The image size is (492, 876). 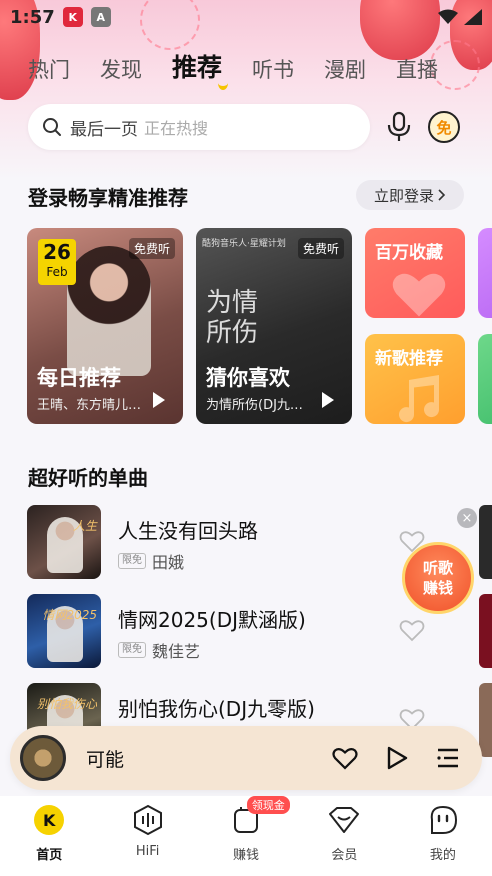 I want to click on nav-home: K 首页, so click(x=49, y=836).